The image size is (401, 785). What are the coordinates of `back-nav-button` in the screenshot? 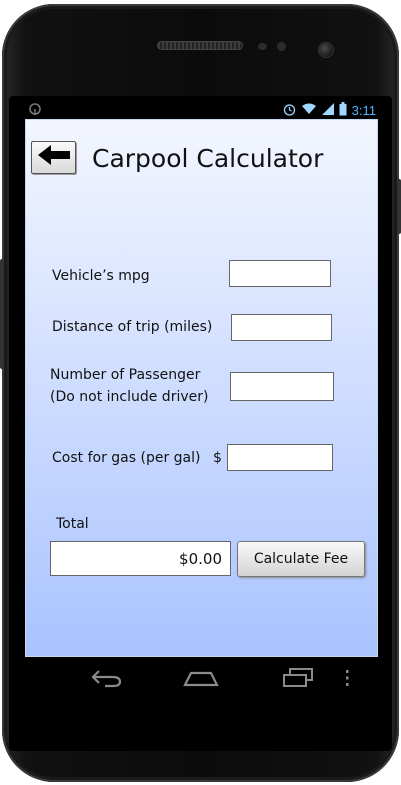 It's located at (106, 680).